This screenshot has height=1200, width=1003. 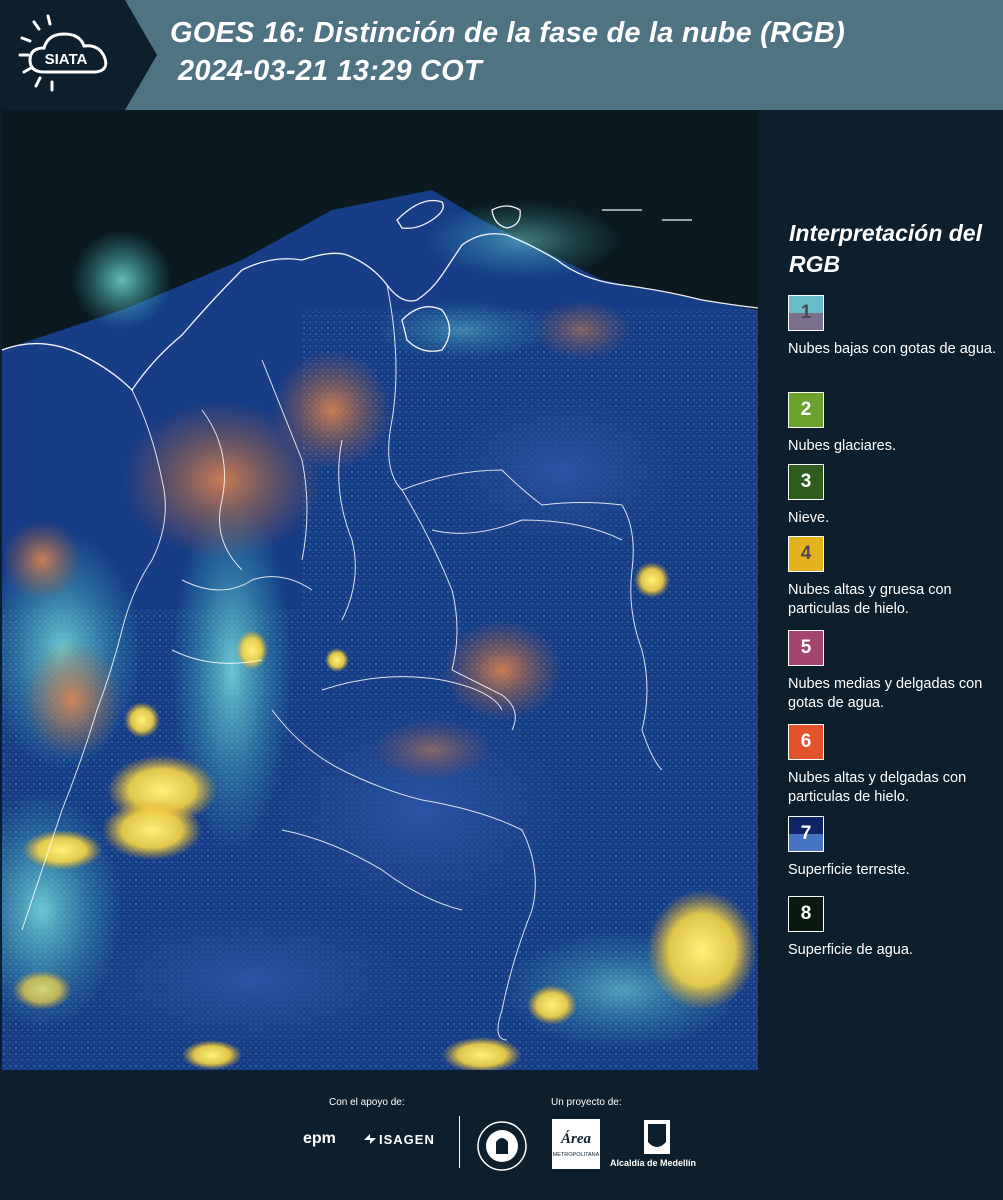 I want to click on legend-swatch-4: 4, so click(x=806, y=554).